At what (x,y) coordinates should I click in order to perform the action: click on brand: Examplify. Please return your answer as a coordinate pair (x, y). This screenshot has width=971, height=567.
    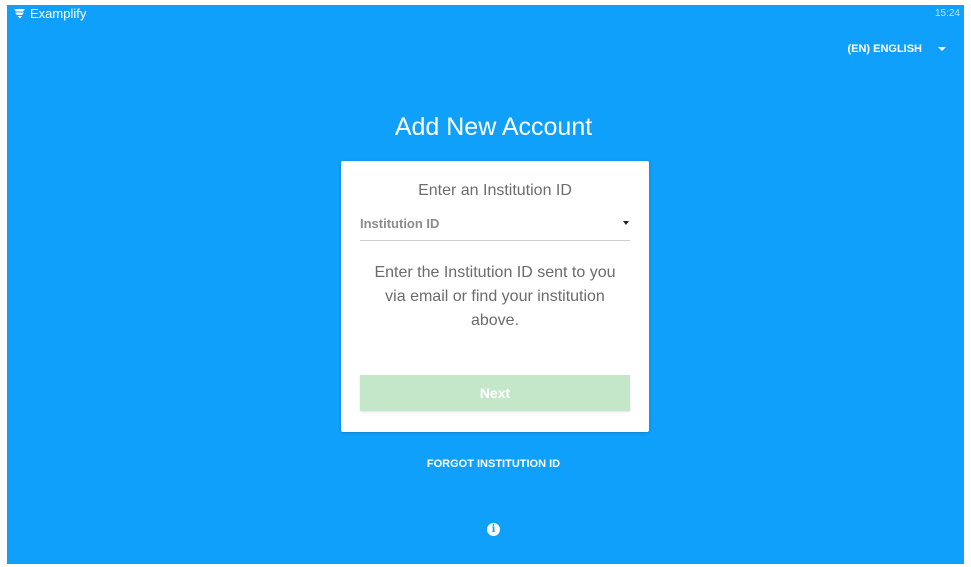
    Looking at the image, I should click on (49, 13).